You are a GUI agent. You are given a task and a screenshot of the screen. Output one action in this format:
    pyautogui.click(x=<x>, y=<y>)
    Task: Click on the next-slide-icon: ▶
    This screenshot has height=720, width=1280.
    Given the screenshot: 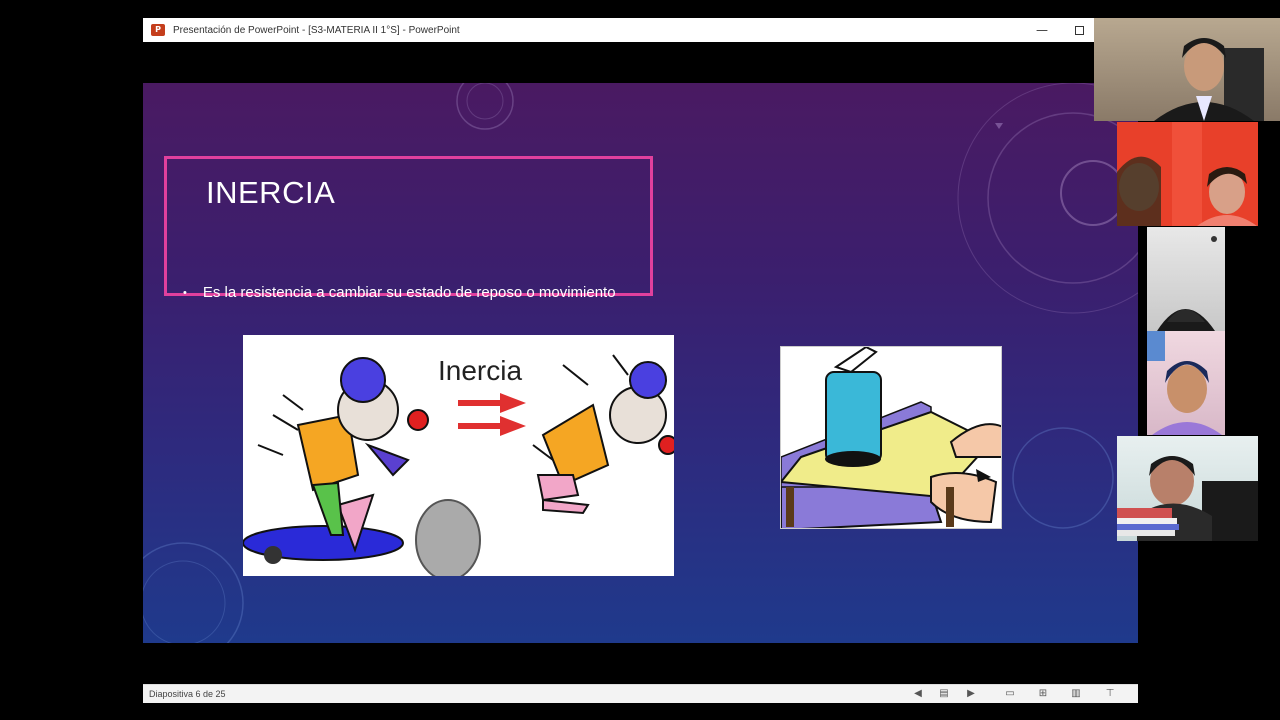 What is the action you would take?
    pyautogui.click(x=971, y=694)
    